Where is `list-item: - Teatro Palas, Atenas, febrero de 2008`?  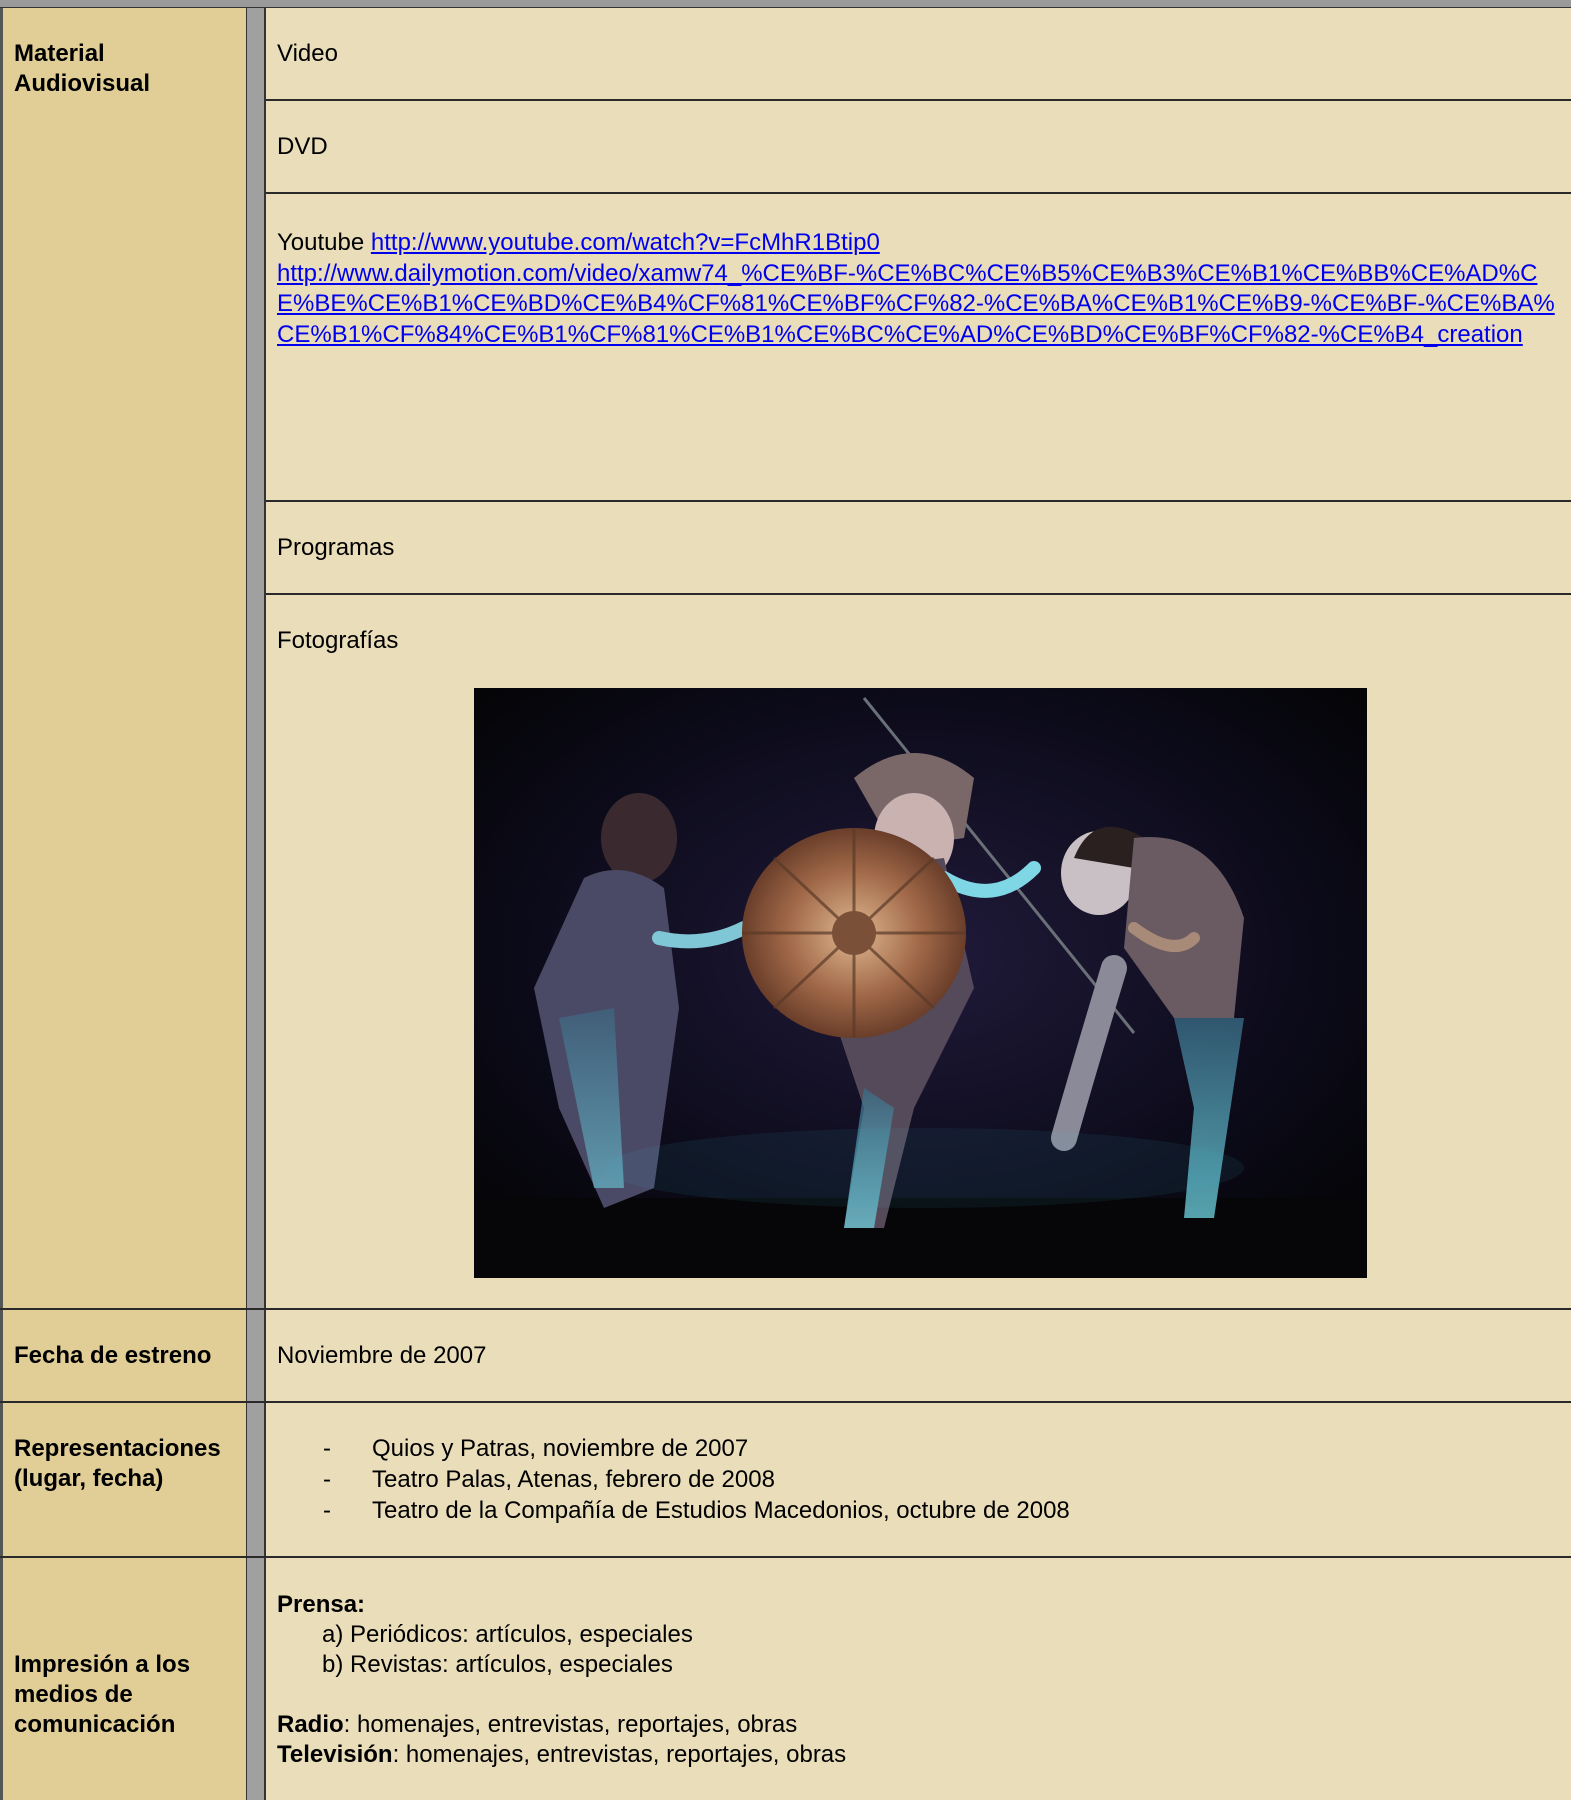 list-item: - Teatro Palas, Atenas, febrero de 2008 is located at coordinates (922, 1479).